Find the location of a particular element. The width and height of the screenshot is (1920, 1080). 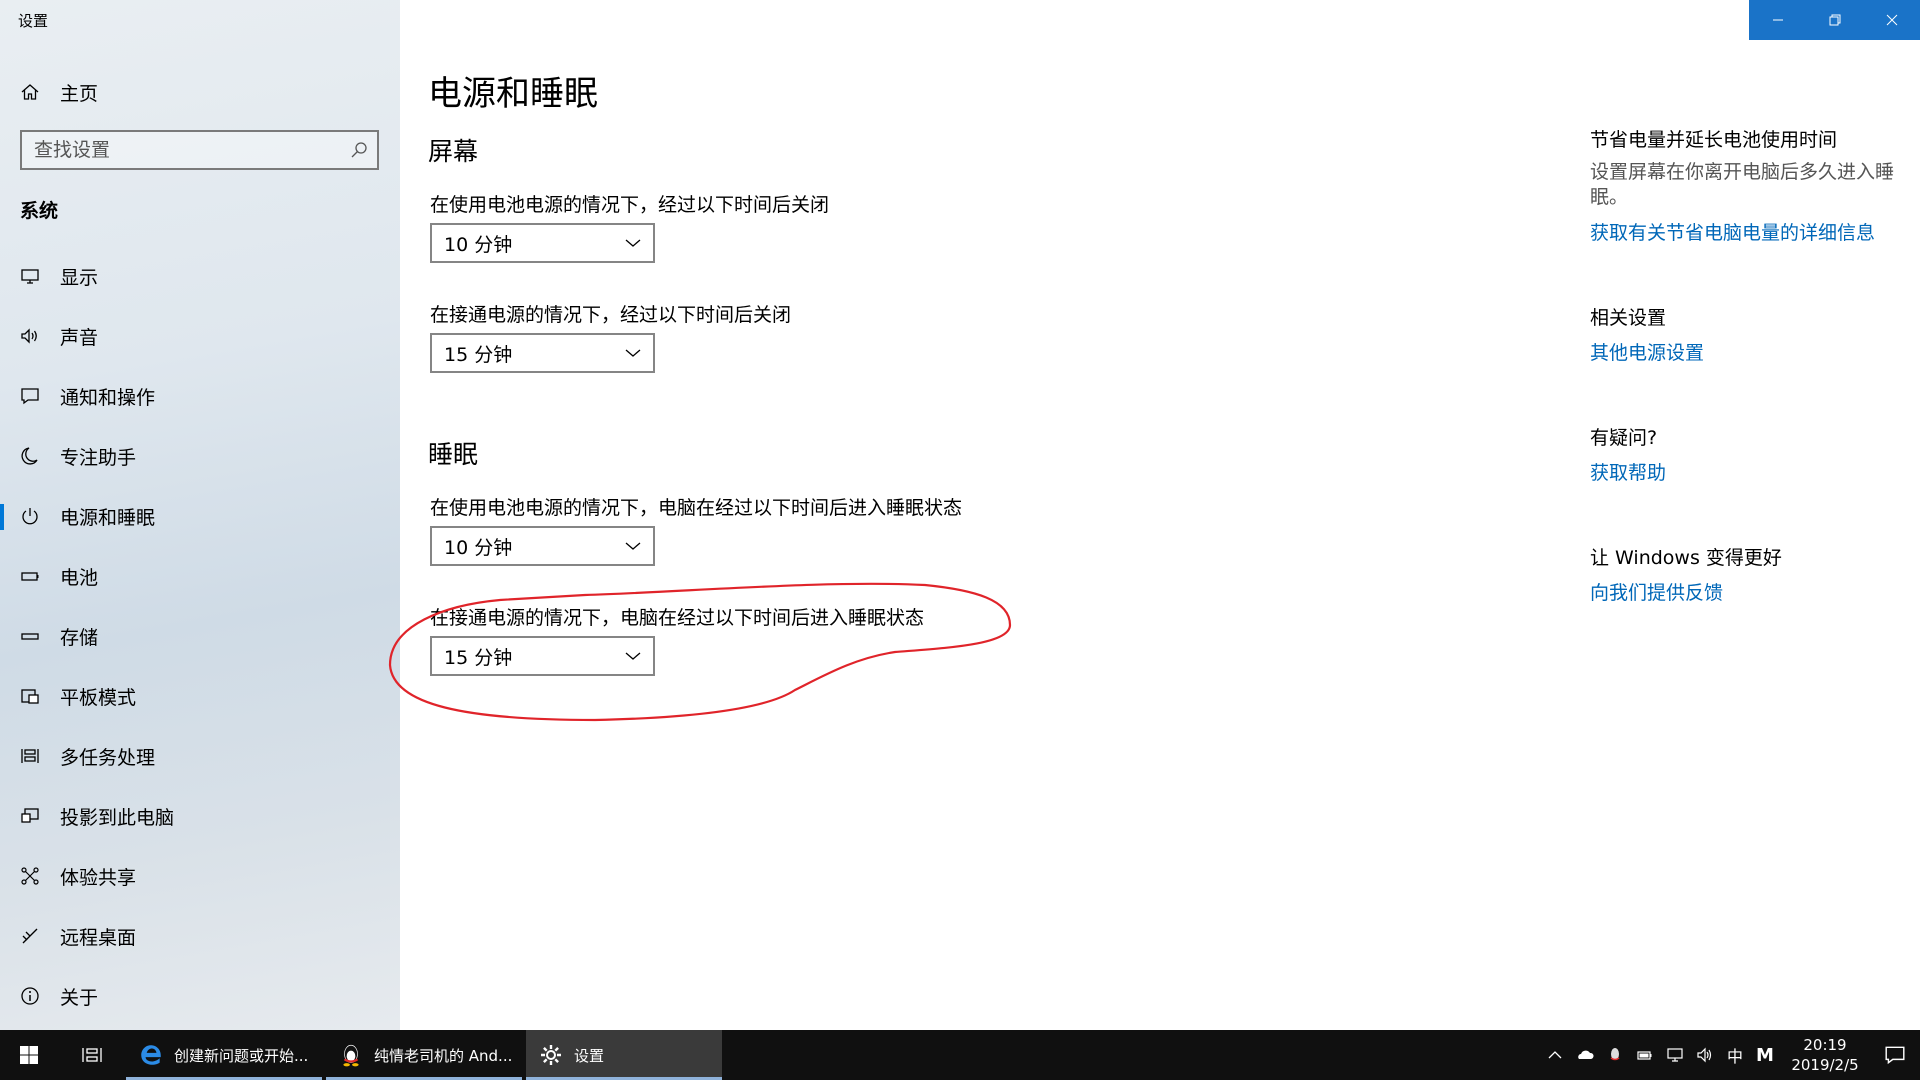

sidebar-item-label: 关于 is located at coordinates (79, 997).